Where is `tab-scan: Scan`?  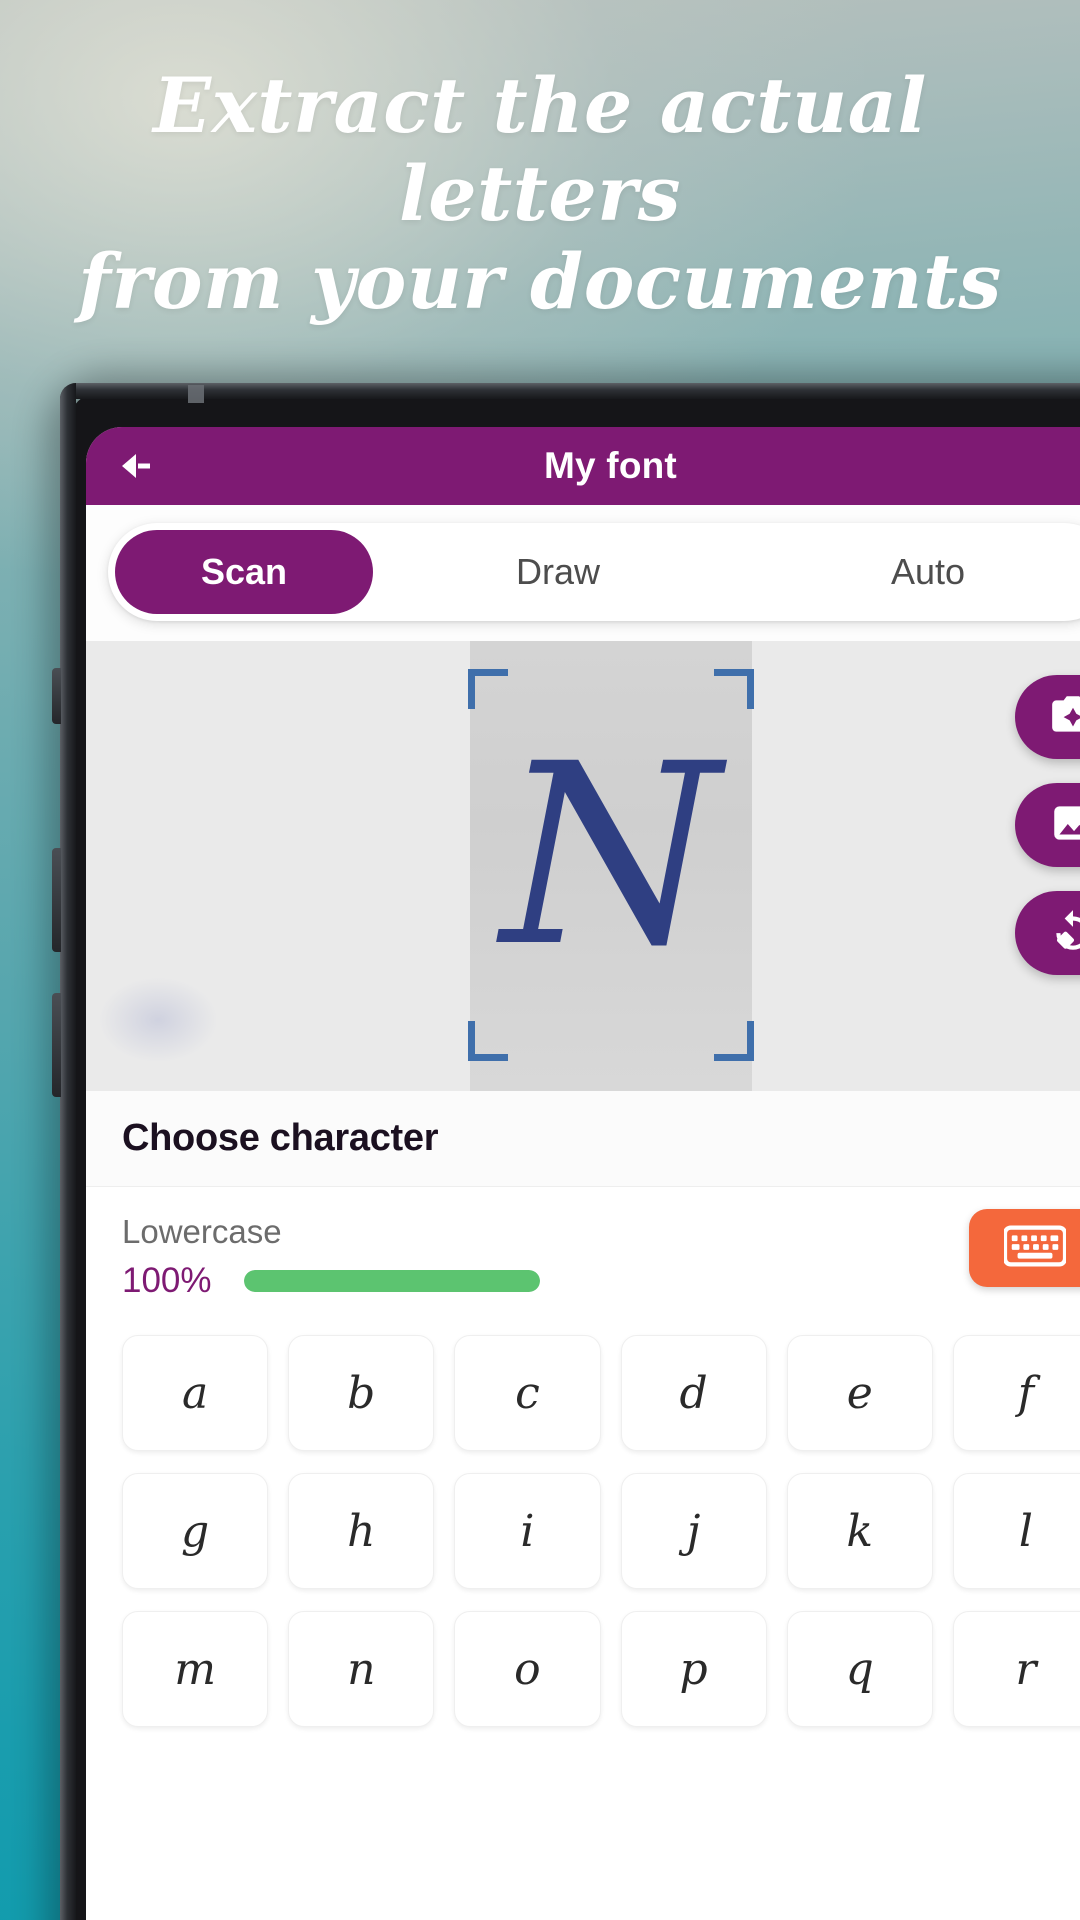 tab-scan: Scan is located at coordinates (244, 572).